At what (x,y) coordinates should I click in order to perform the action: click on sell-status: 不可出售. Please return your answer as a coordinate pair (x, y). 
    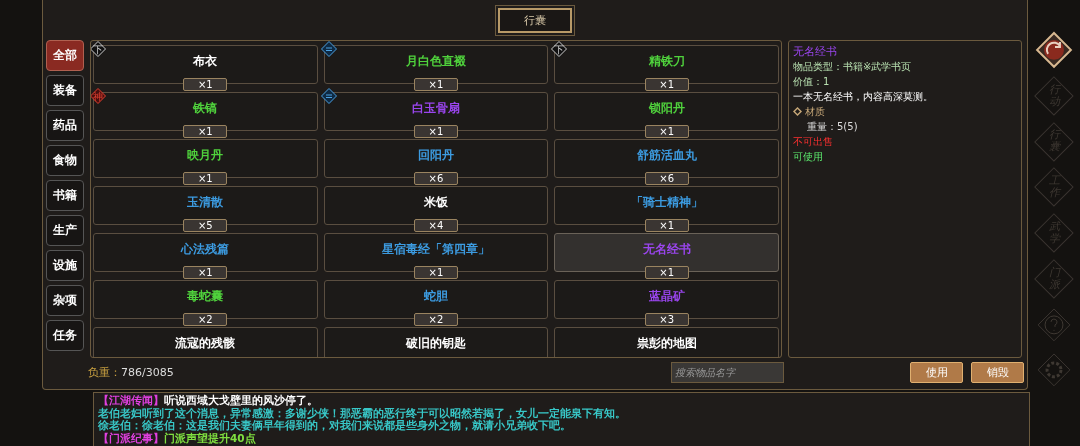
    Looking at the image, I should click on (813, 142).